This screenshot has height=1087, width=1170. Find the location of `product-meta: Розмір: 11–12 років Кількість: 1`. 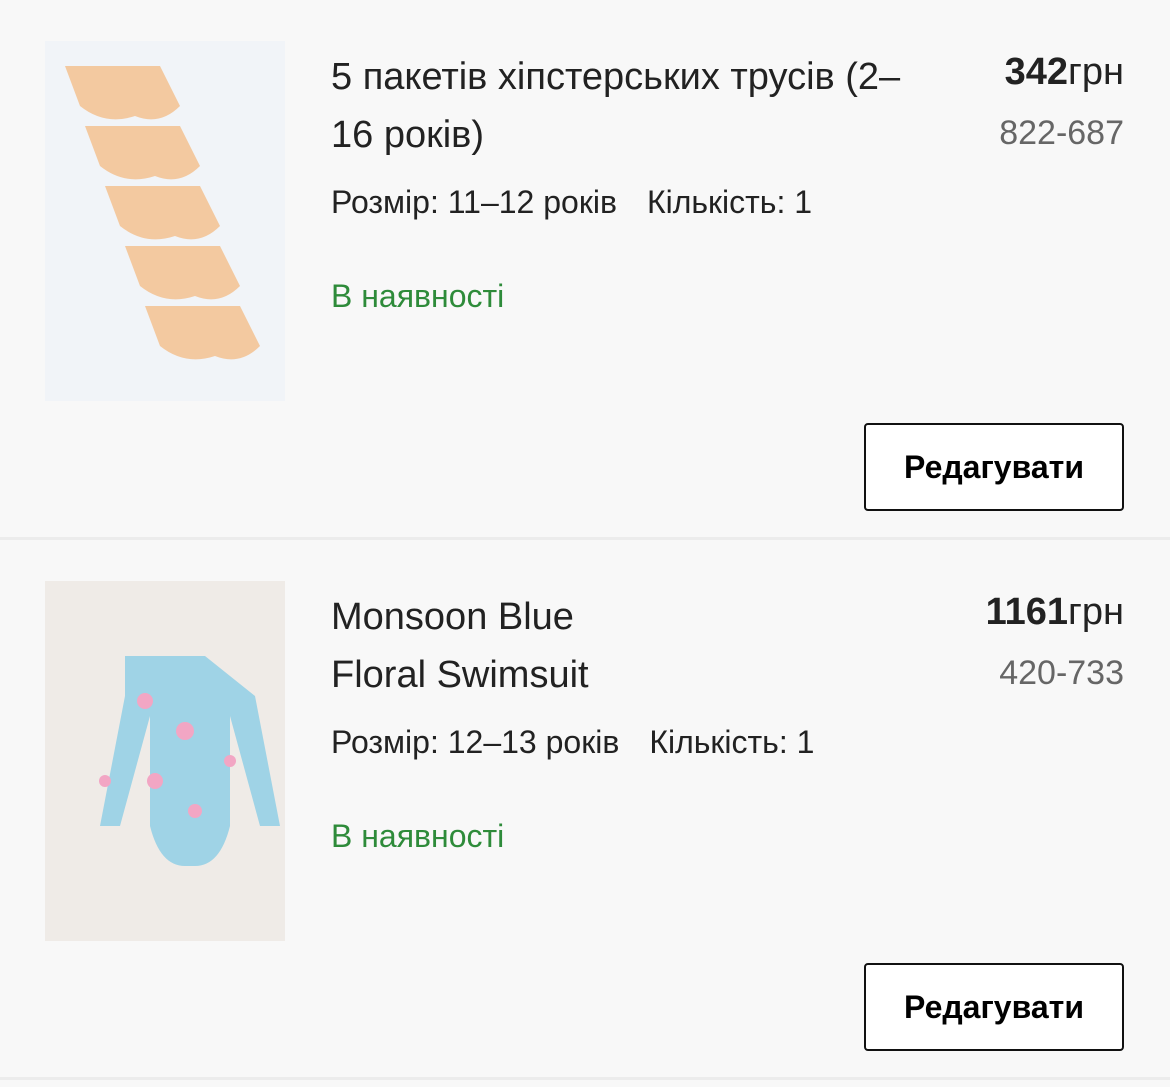

product-meta: Розмір: 11–12 років Кількість: 1 is located at coordinates (571, 202).